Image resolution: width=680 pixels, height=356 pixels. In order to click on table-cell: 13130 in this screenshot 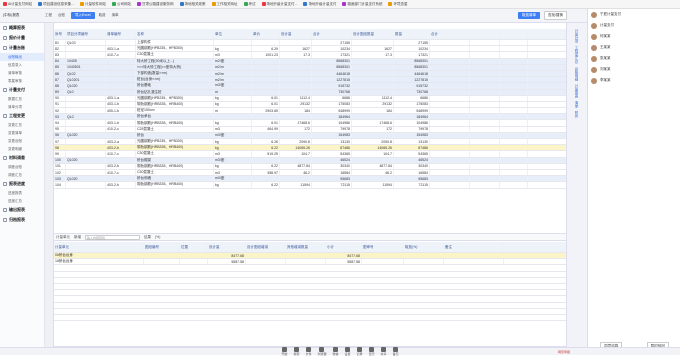, I will do `click(332, 142)`.